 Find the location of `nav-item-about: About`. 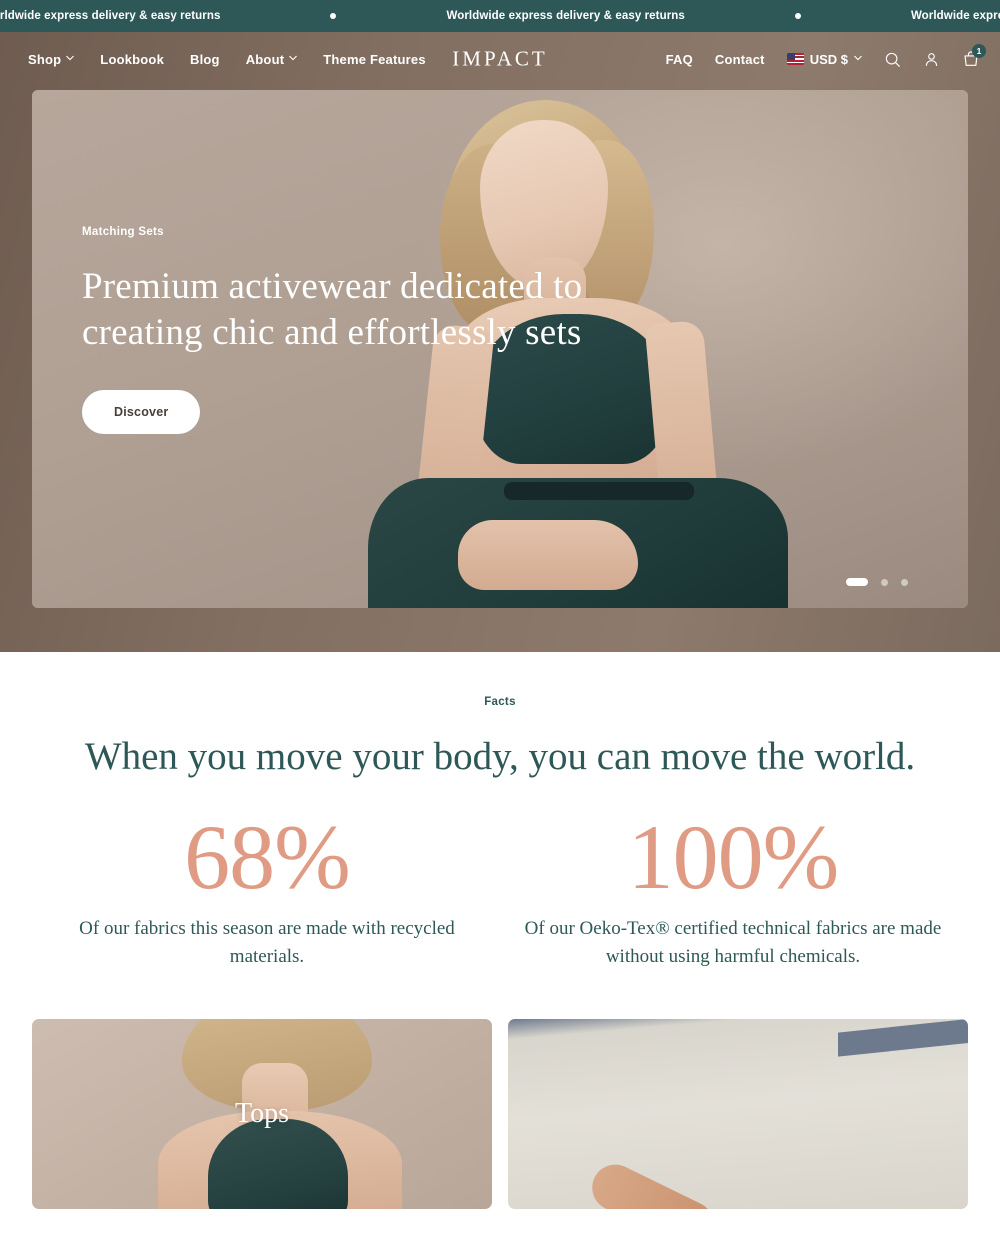

nav-item-about: About is located at coordinates (272, 59).